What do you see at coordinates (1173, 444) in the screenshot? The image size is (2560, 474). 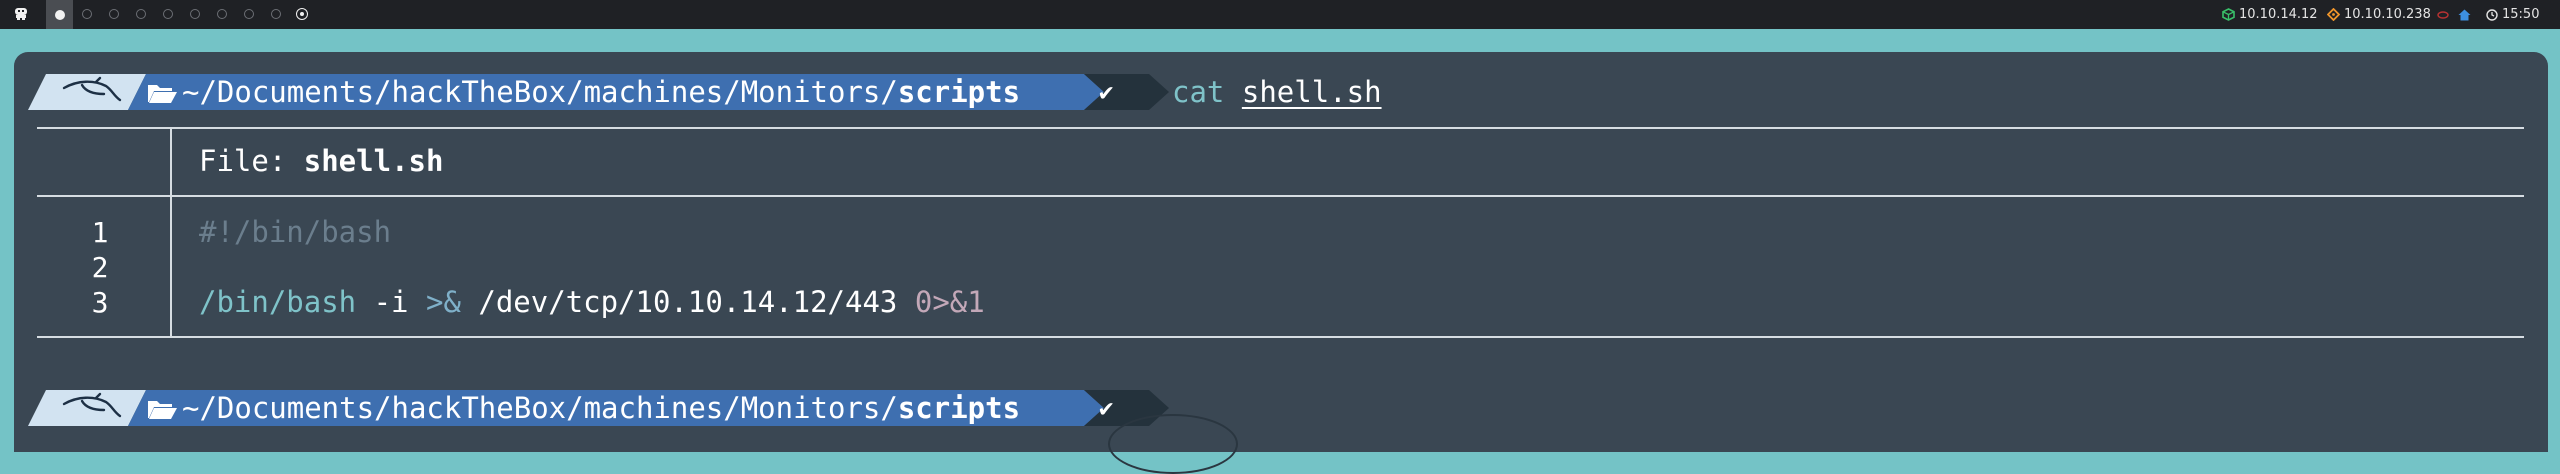 I see `cursor-shadow` at bounding box center [1173, 444].